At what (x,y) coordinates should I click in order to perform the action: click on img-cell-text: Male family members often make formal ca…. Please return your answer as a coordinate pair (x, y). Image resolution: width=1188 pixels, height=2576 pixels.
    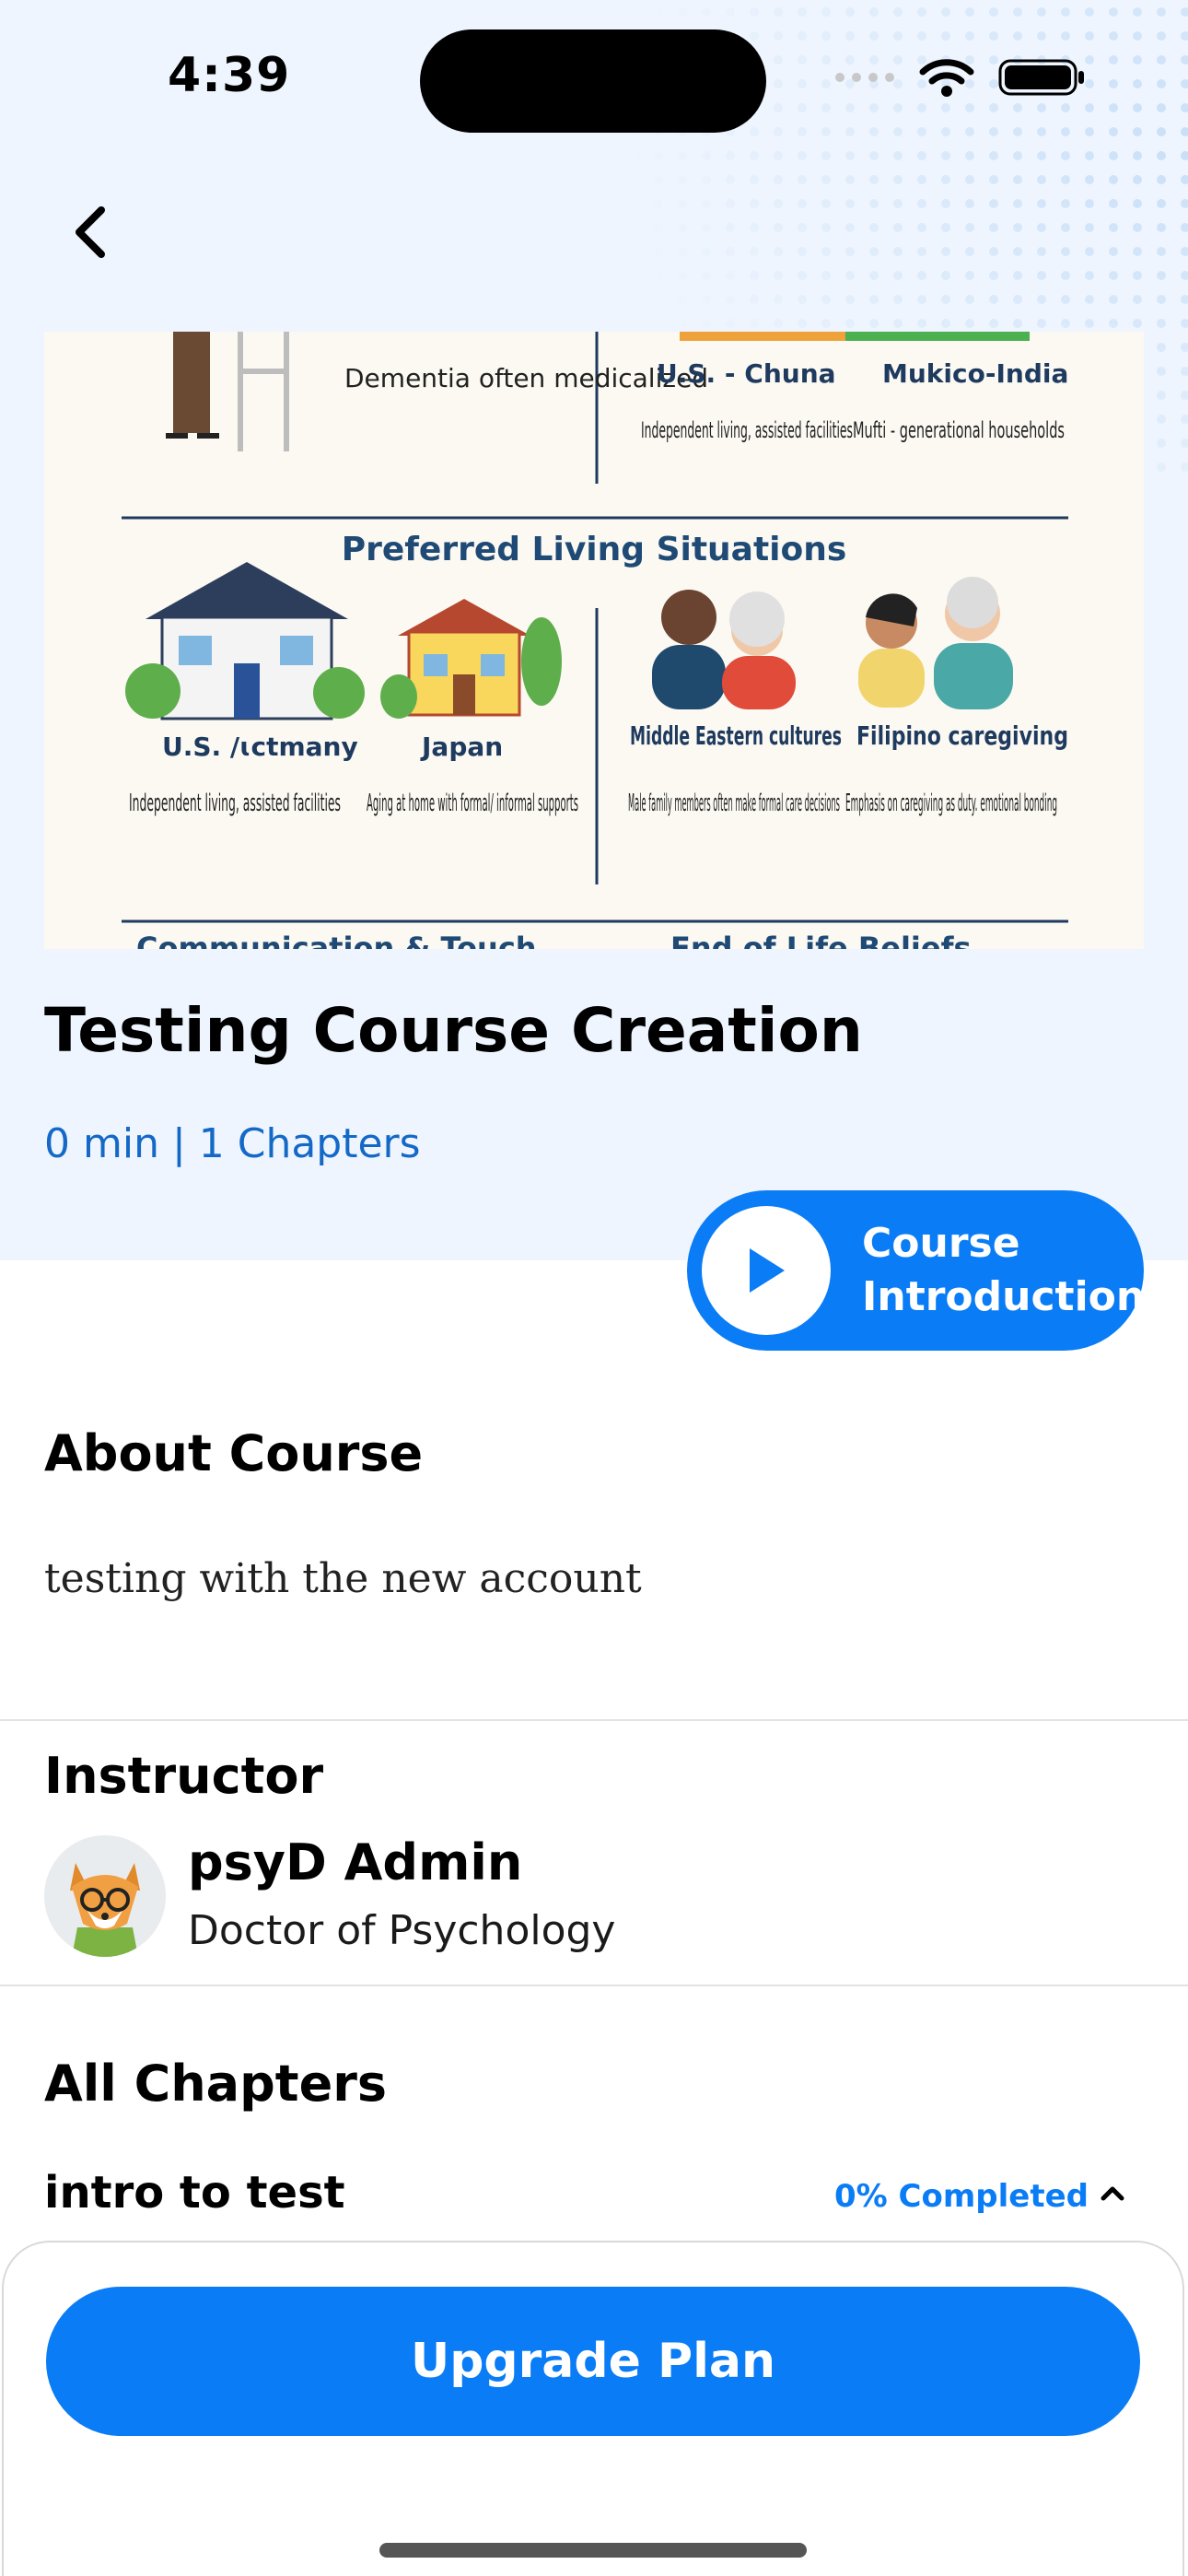
    Looking at the image, I should click on (734, 803).